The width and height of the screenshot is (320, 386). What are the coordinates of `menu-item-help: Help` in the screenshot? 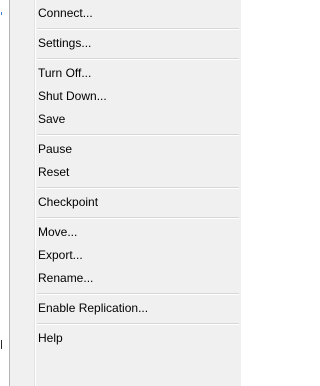 It's located at (125, 338).